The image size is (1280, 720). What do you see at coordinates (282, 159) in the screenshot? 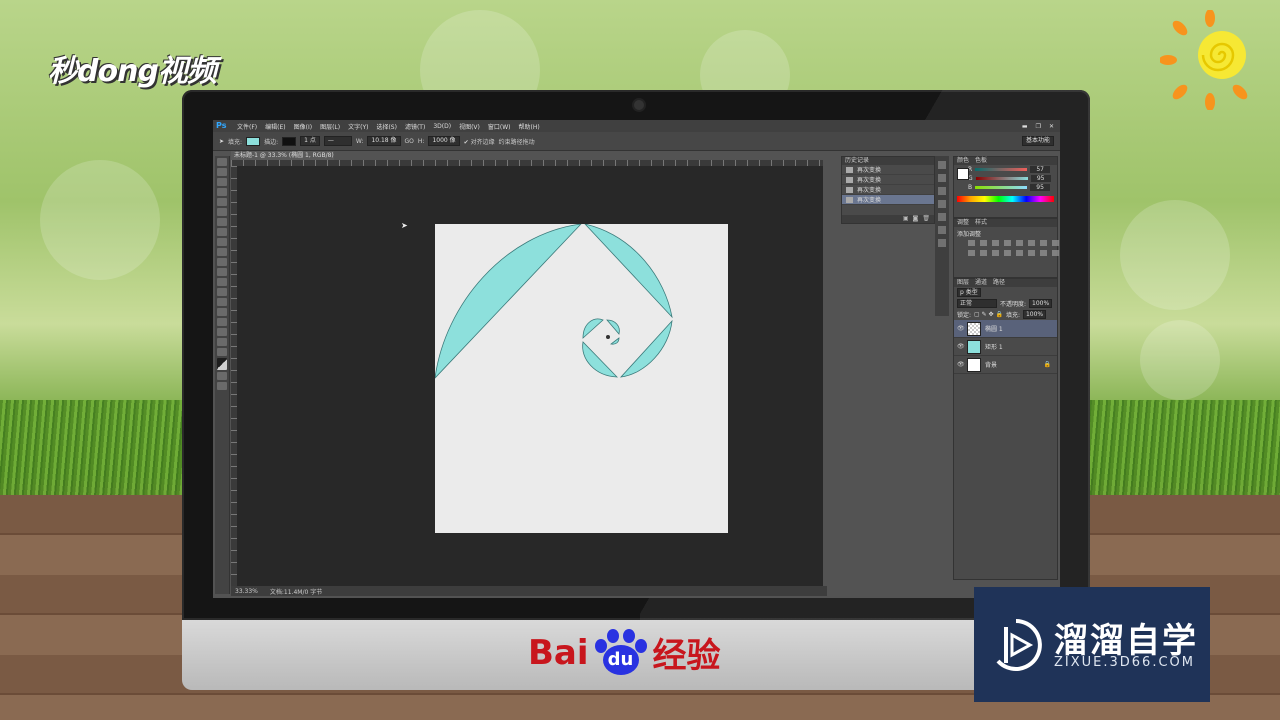
I see `document-tab: 未标题-1 @ 33.3% (椭圆 1, RGB/8) * ×` at bounding box center [282, 159].